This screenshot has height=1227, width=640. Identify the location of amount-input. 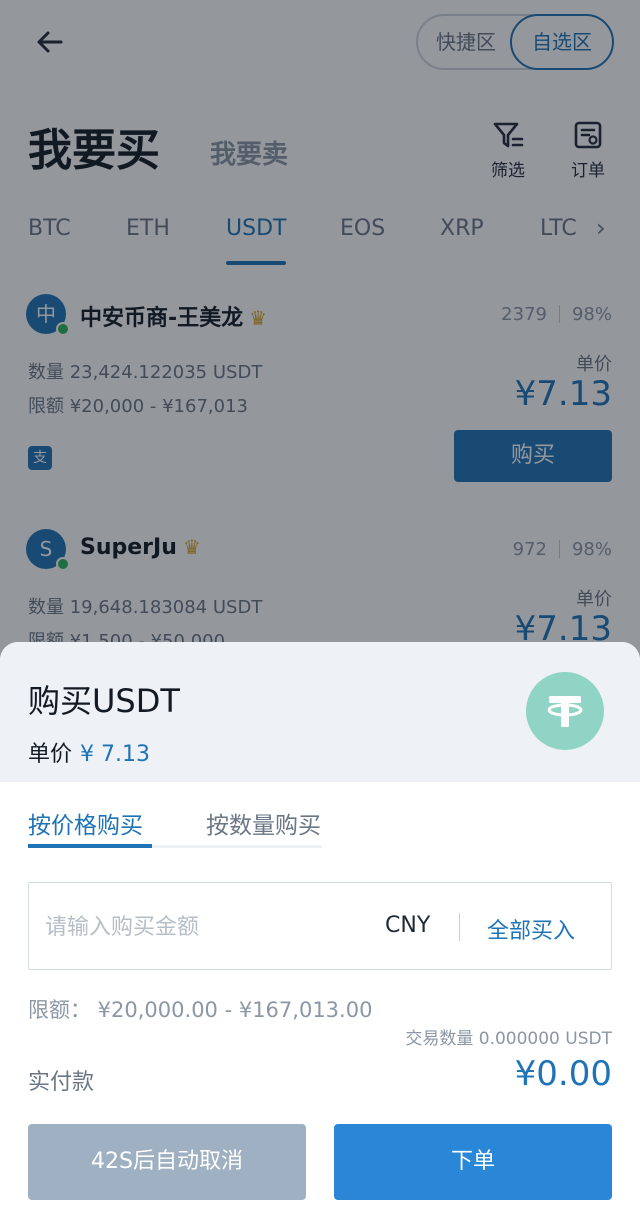
(205, 927).